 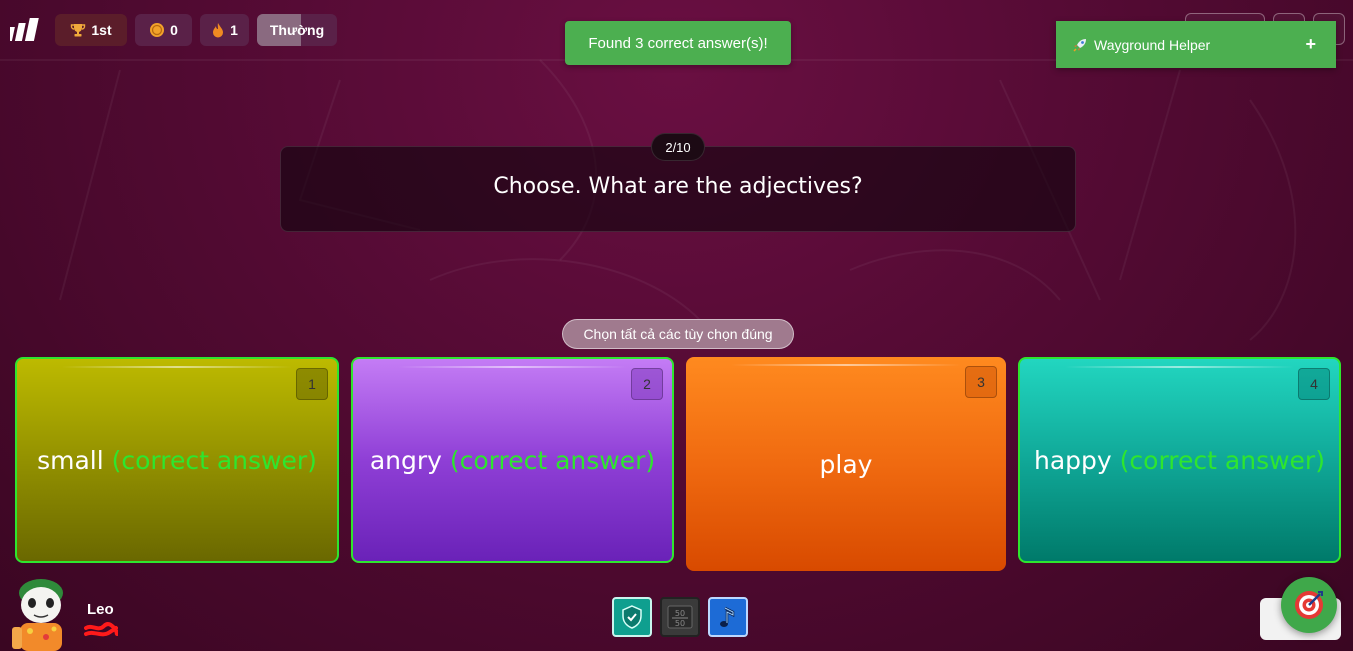 I want to click on powerup-shield, so click(x=632, y=617).